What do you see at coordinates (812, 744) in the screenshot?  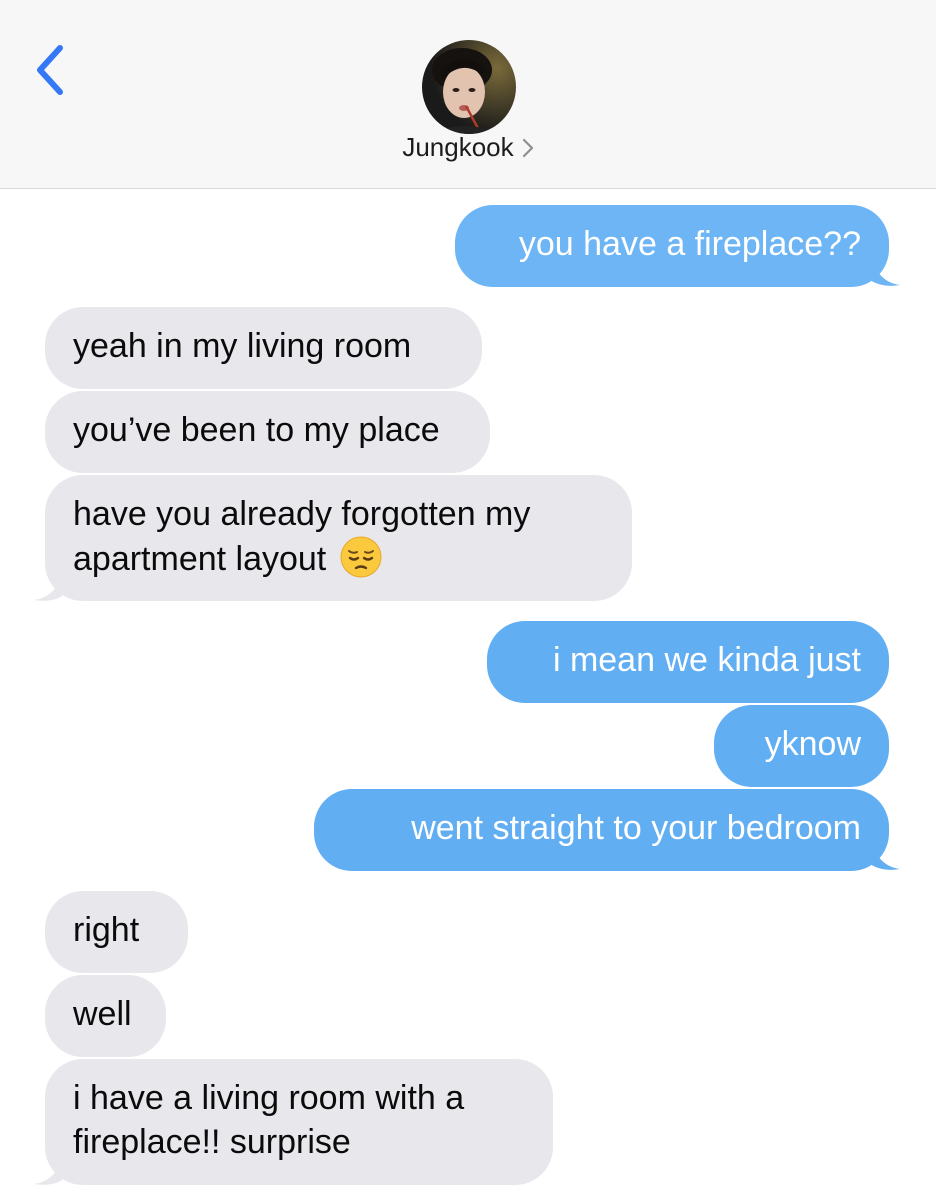 I see `message-text: yknow` at bounding box center [812, 744].